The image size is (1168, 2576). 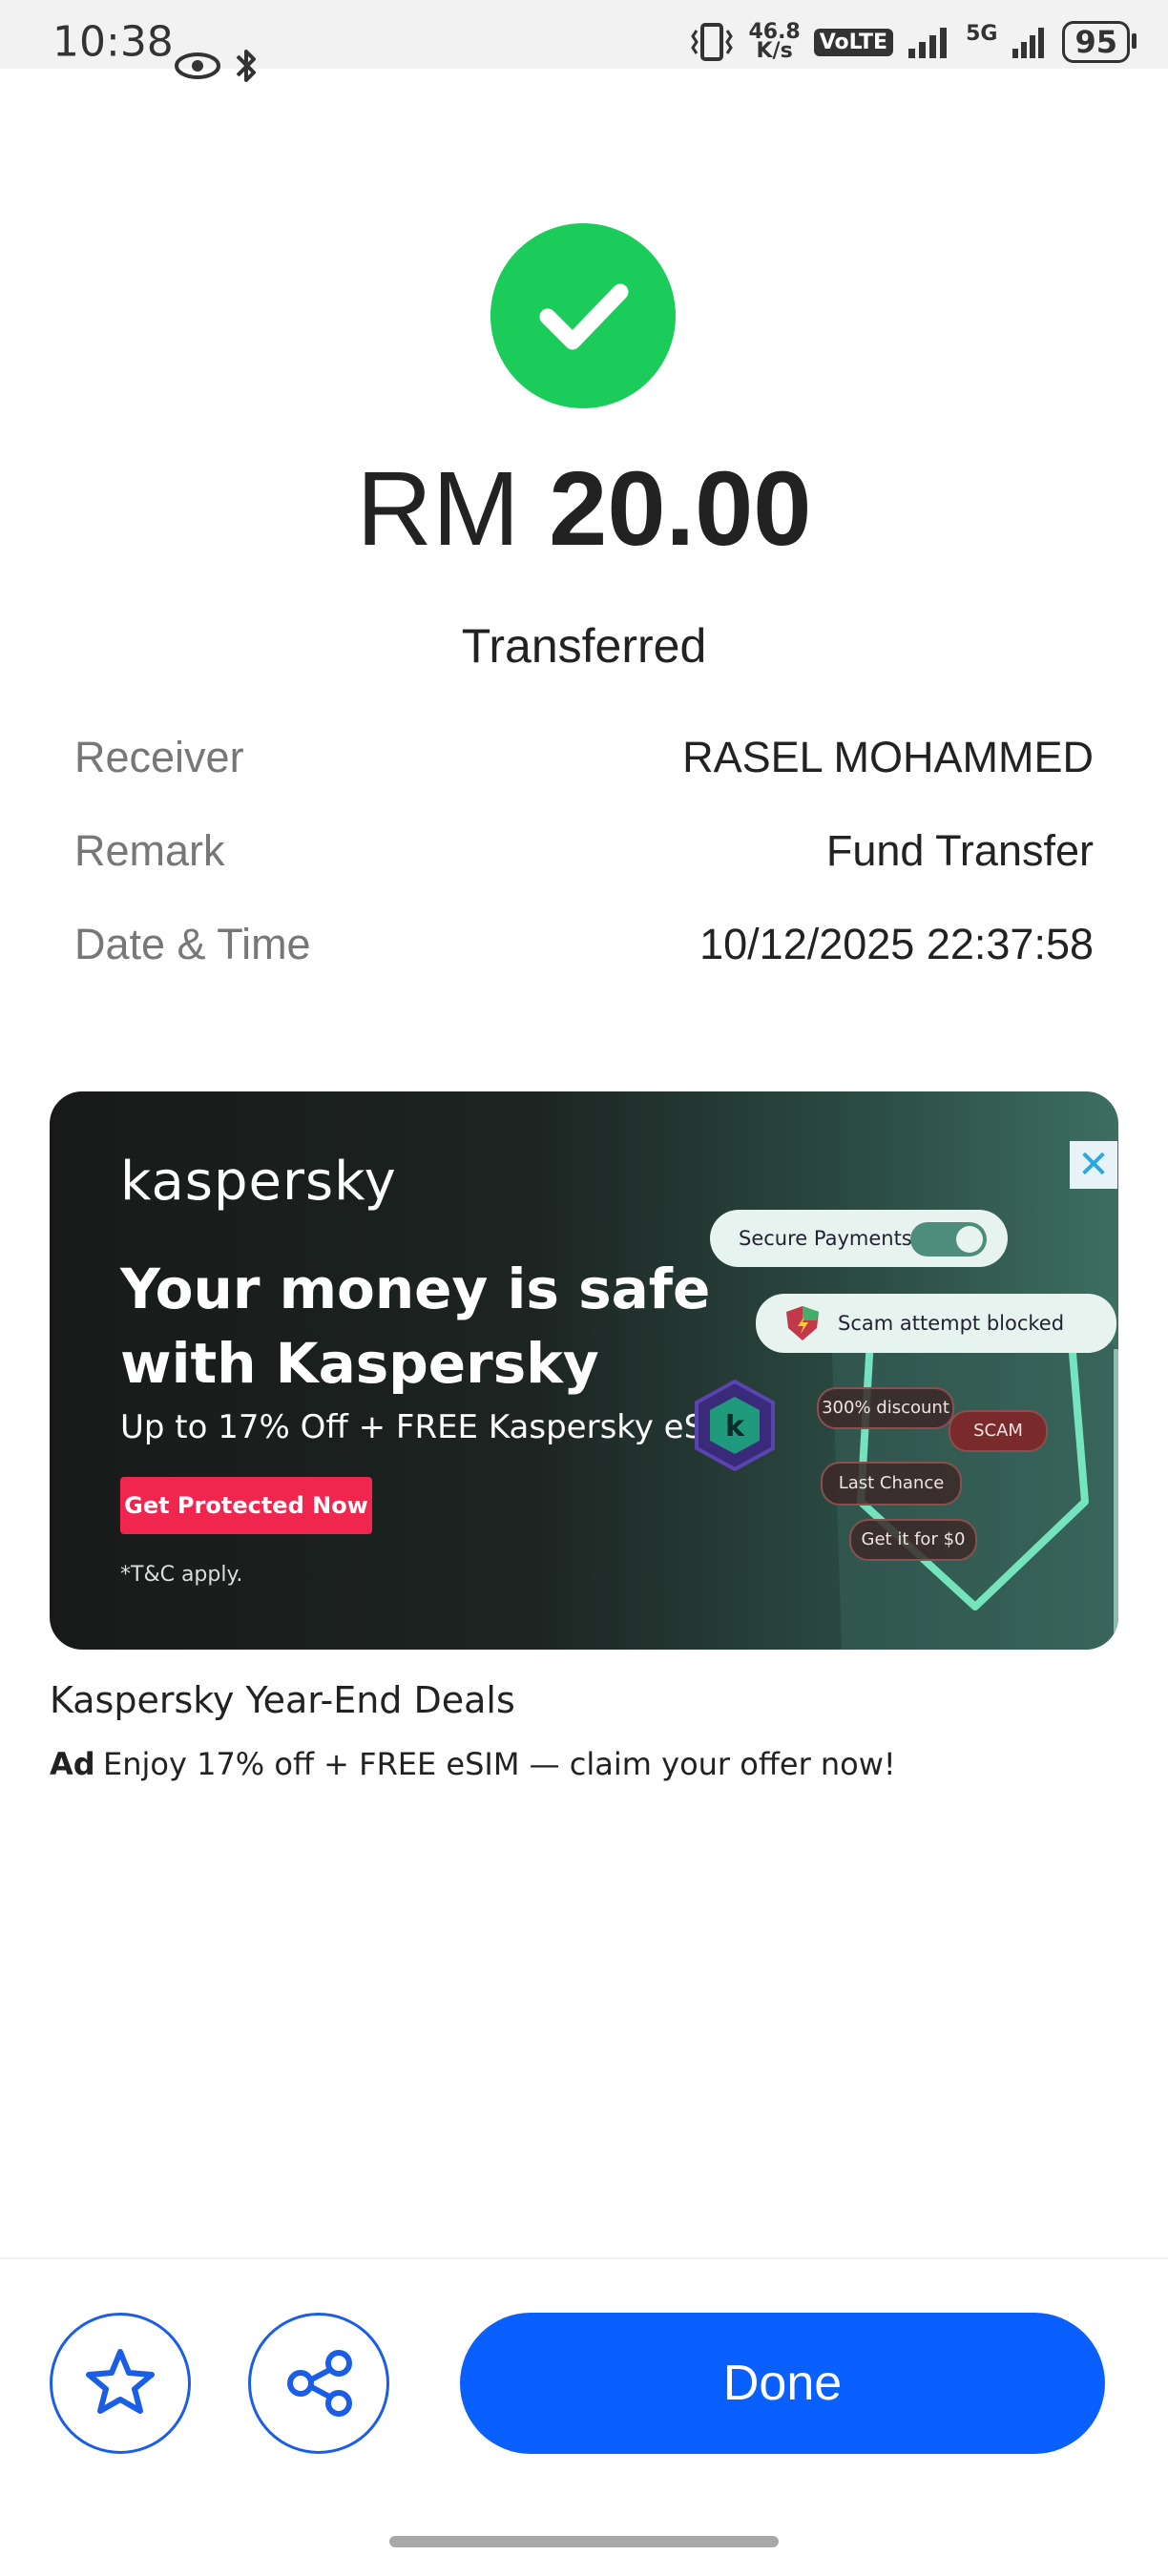 I want to click on success-check-icon, so click(x=583, y=315).